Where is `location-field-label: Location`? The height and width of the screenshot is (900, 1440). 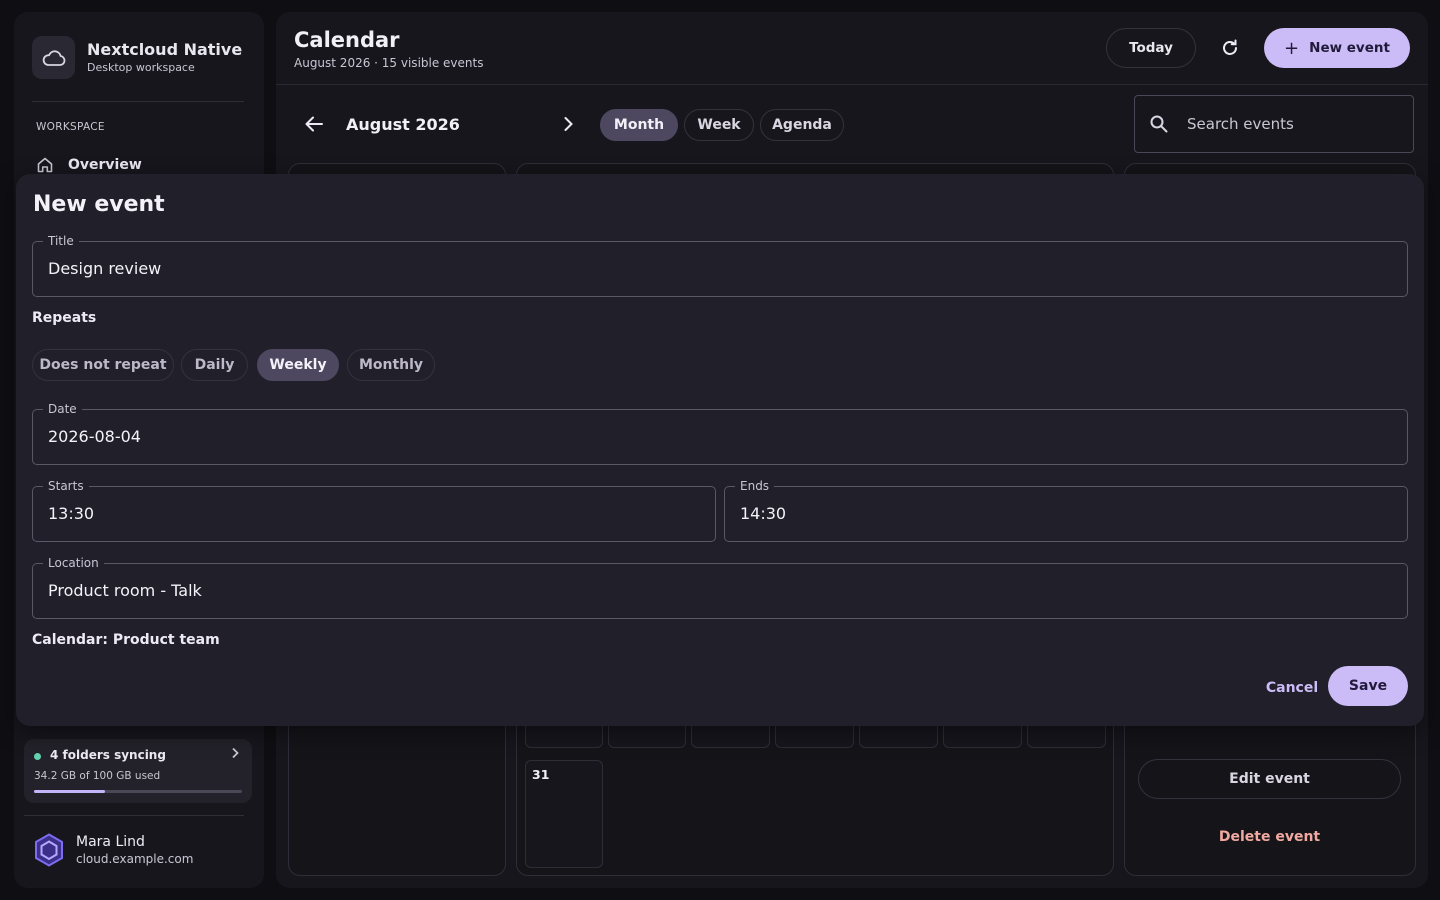 location-field-label: Location is located at coordinates (73, 563).